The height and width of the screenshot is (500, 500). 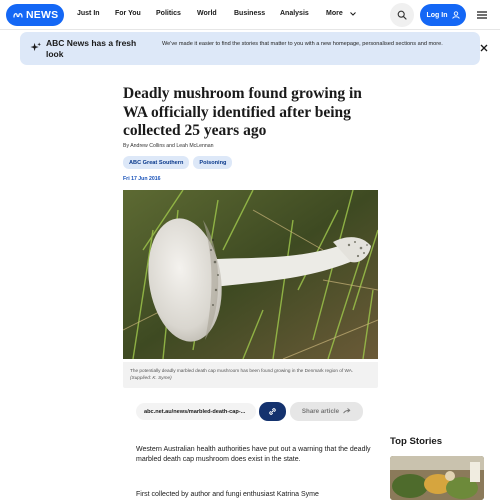 I want to click on nav-just-in: Just In, so click(x=88, y=13).